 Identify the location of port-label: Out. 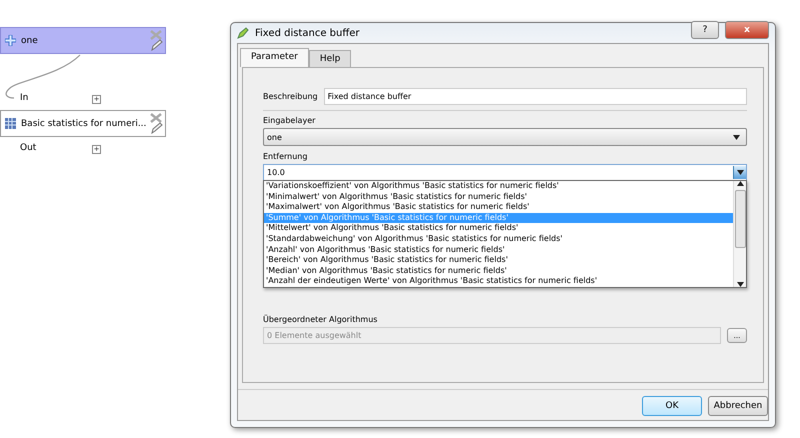
(28, 148).